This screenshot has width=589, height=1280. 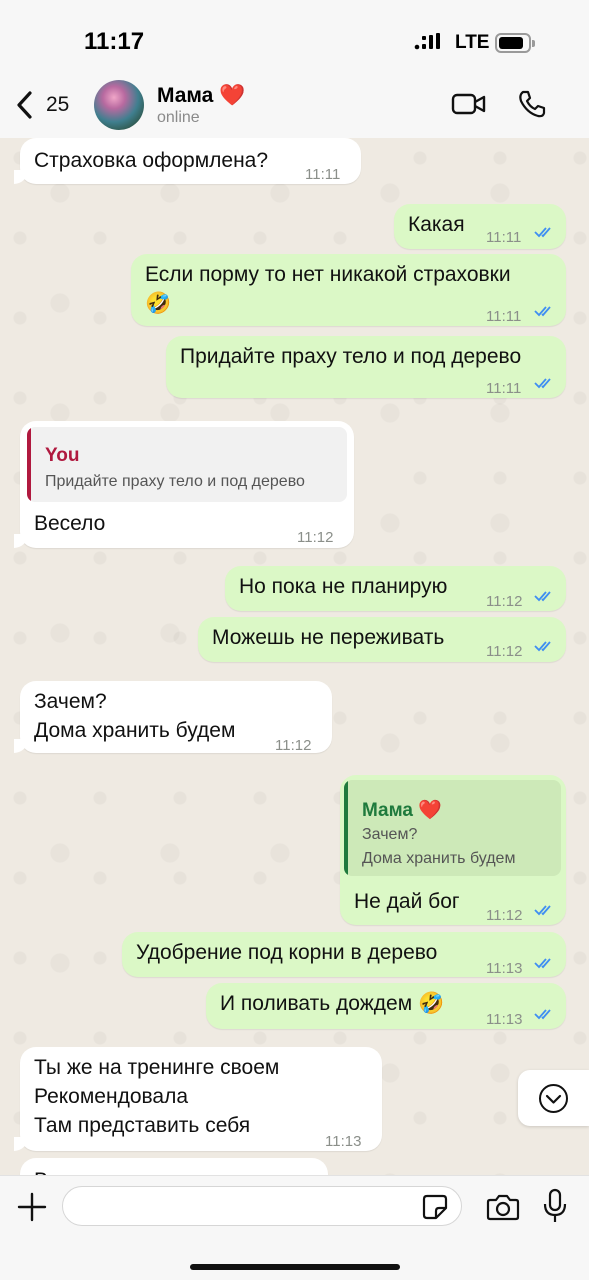 What do you see at coordinates (328, 289) in the screenshot?
I see `message-text: Если порму то нет никакой страховки 🤣` at bounding box center [328, 289].